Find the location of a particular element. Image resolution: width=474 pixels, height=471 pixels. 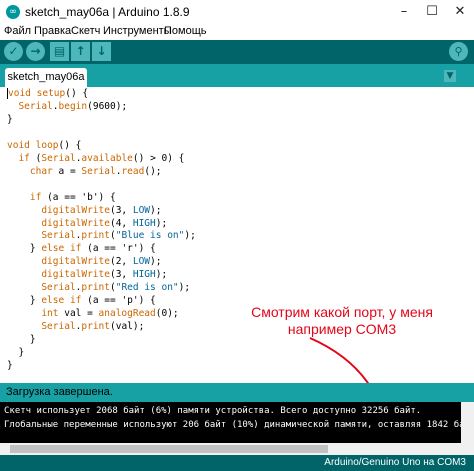

menu-tools: Инструменты is located at coordinates (137, 31).